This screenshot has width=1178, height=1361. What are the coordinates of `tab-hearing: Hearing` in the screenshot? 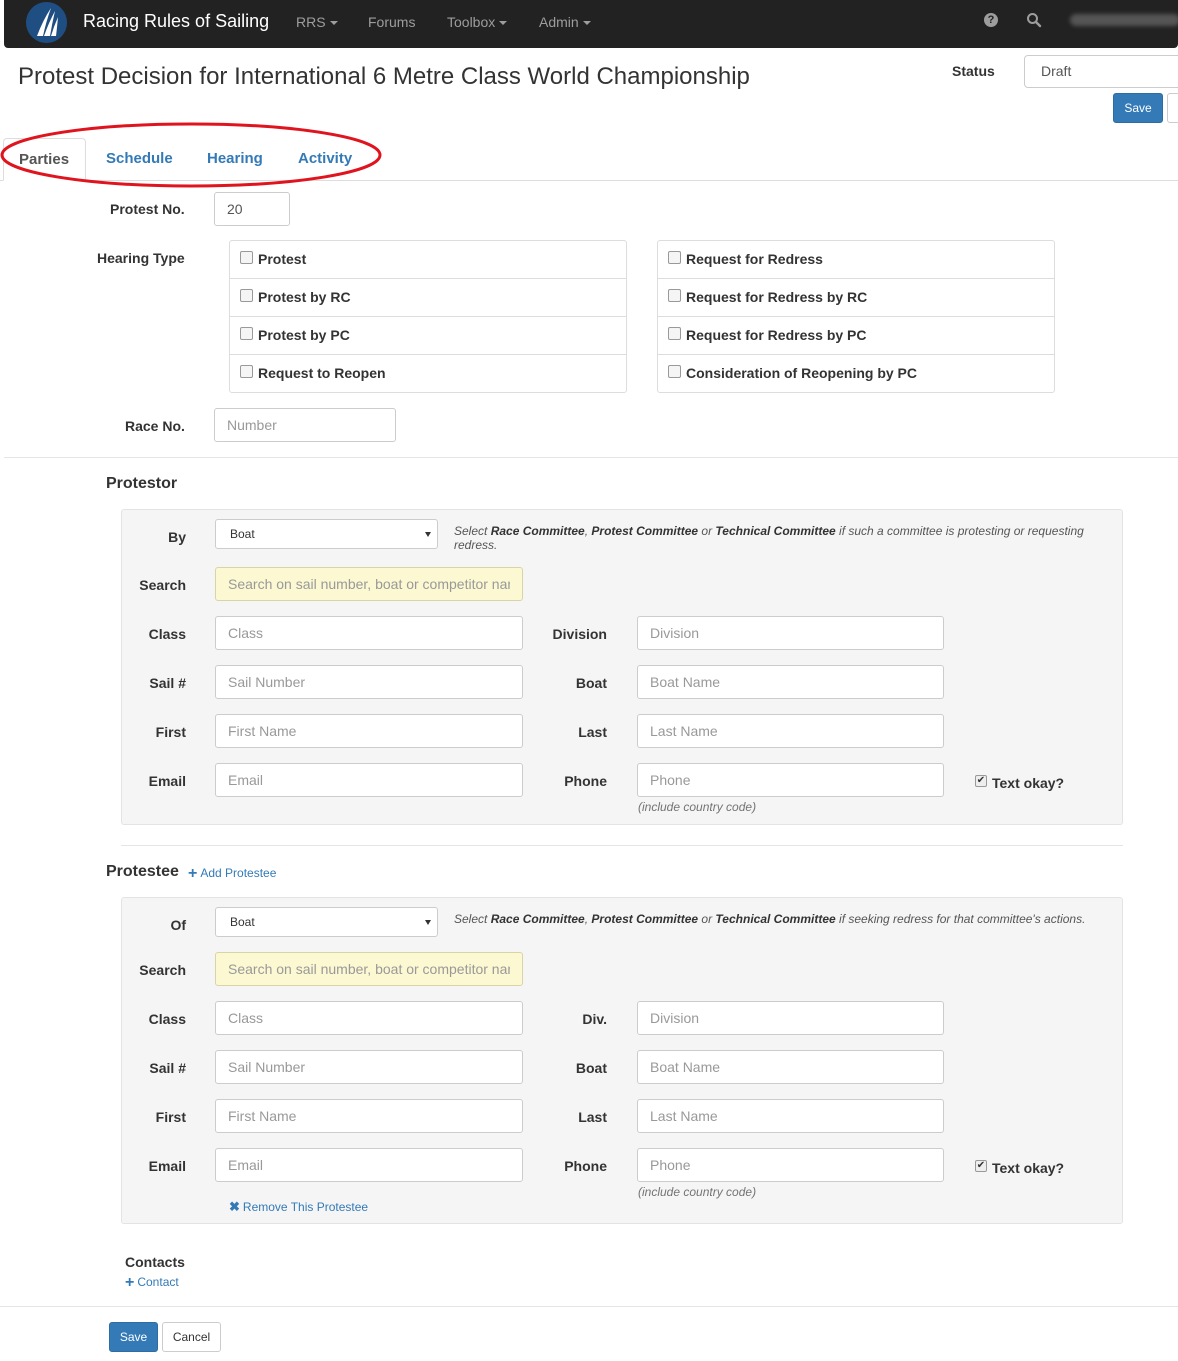 It's located at (235, 159).